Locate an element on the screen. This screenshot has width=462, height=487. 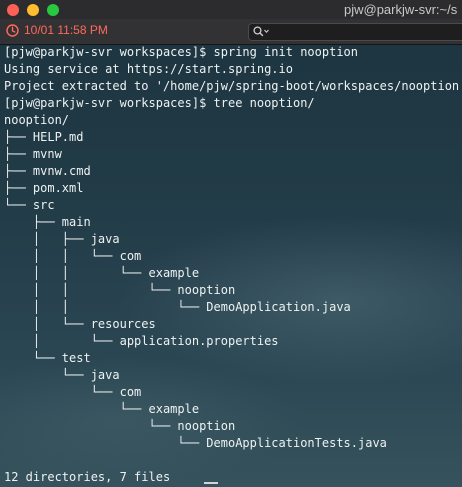
terminal-line: │ │ └── DemoApplication.java is located at coordinates (177, 307).